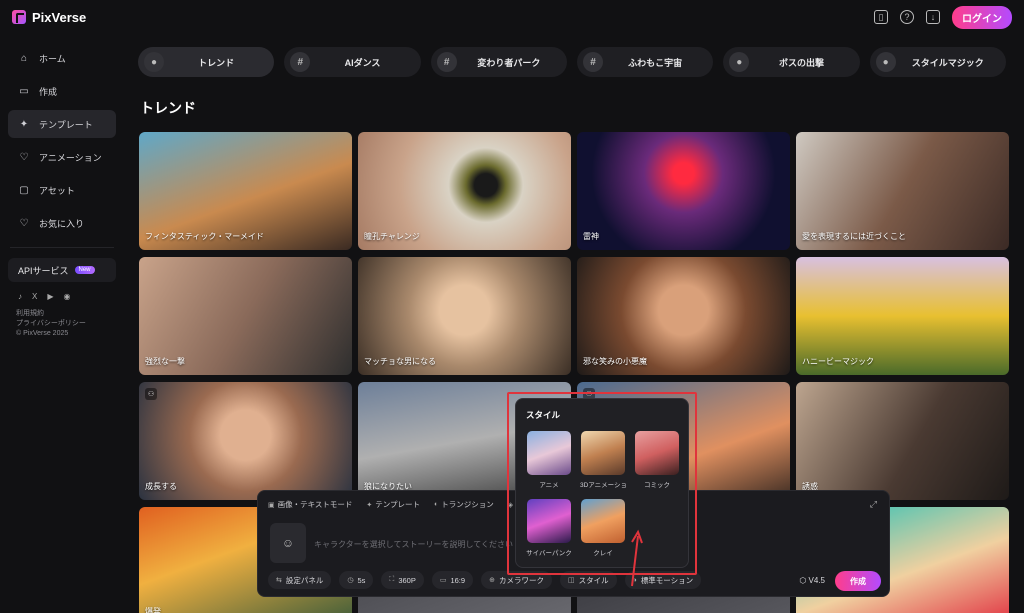  What do you see at coordinates (591, 236) in the screenshot?
I see `card-label: 雷神` at bounding box center [591, 236].